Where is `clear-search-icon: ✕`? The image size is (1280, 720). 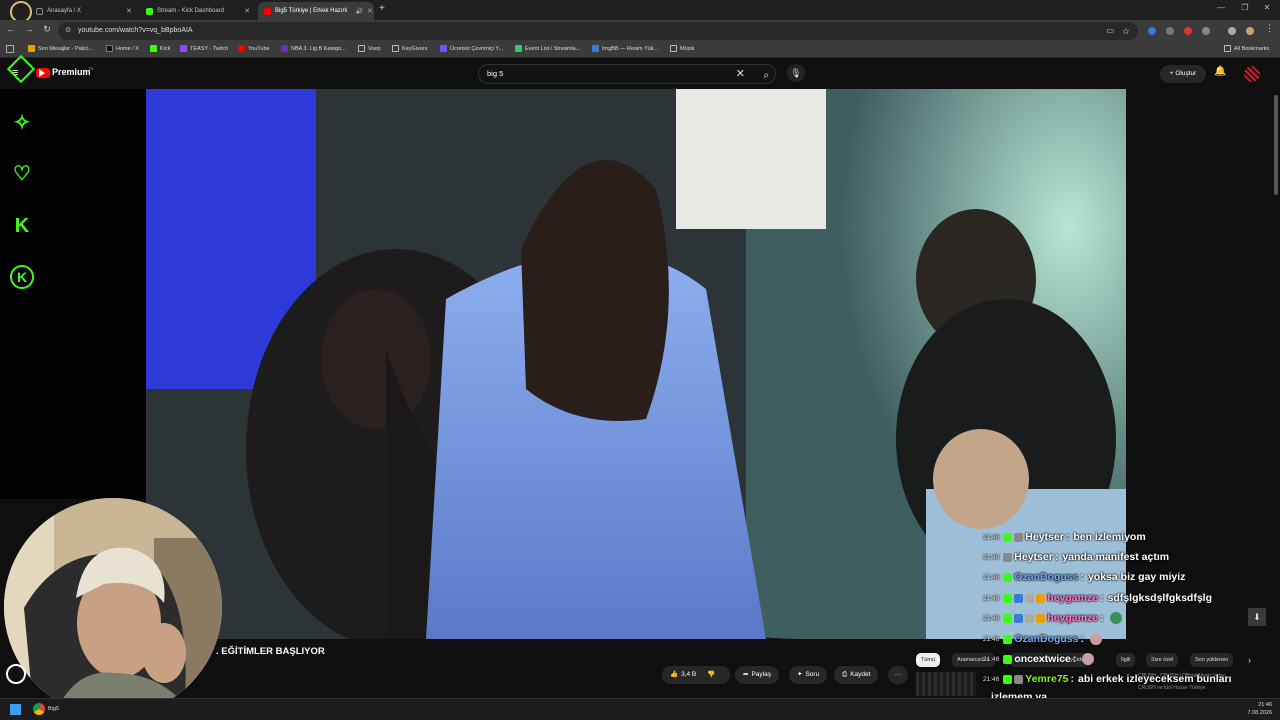
clear-search-icon: ✕ is located at coordinates (740, 74).